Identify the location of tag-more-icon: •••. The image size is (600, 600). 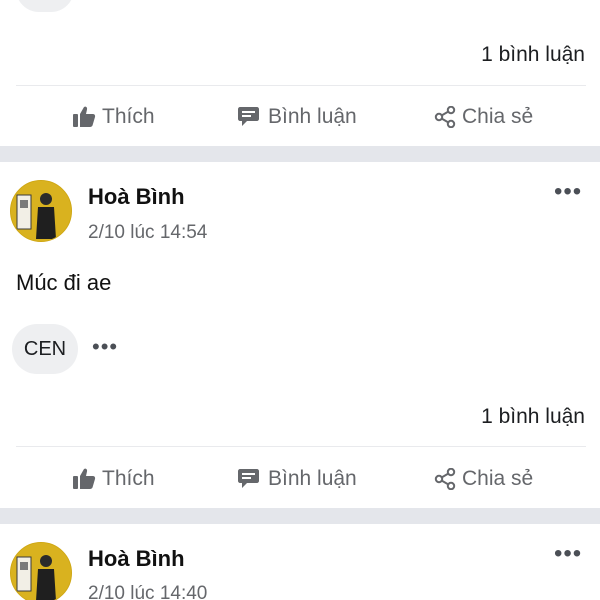
(105, 347).